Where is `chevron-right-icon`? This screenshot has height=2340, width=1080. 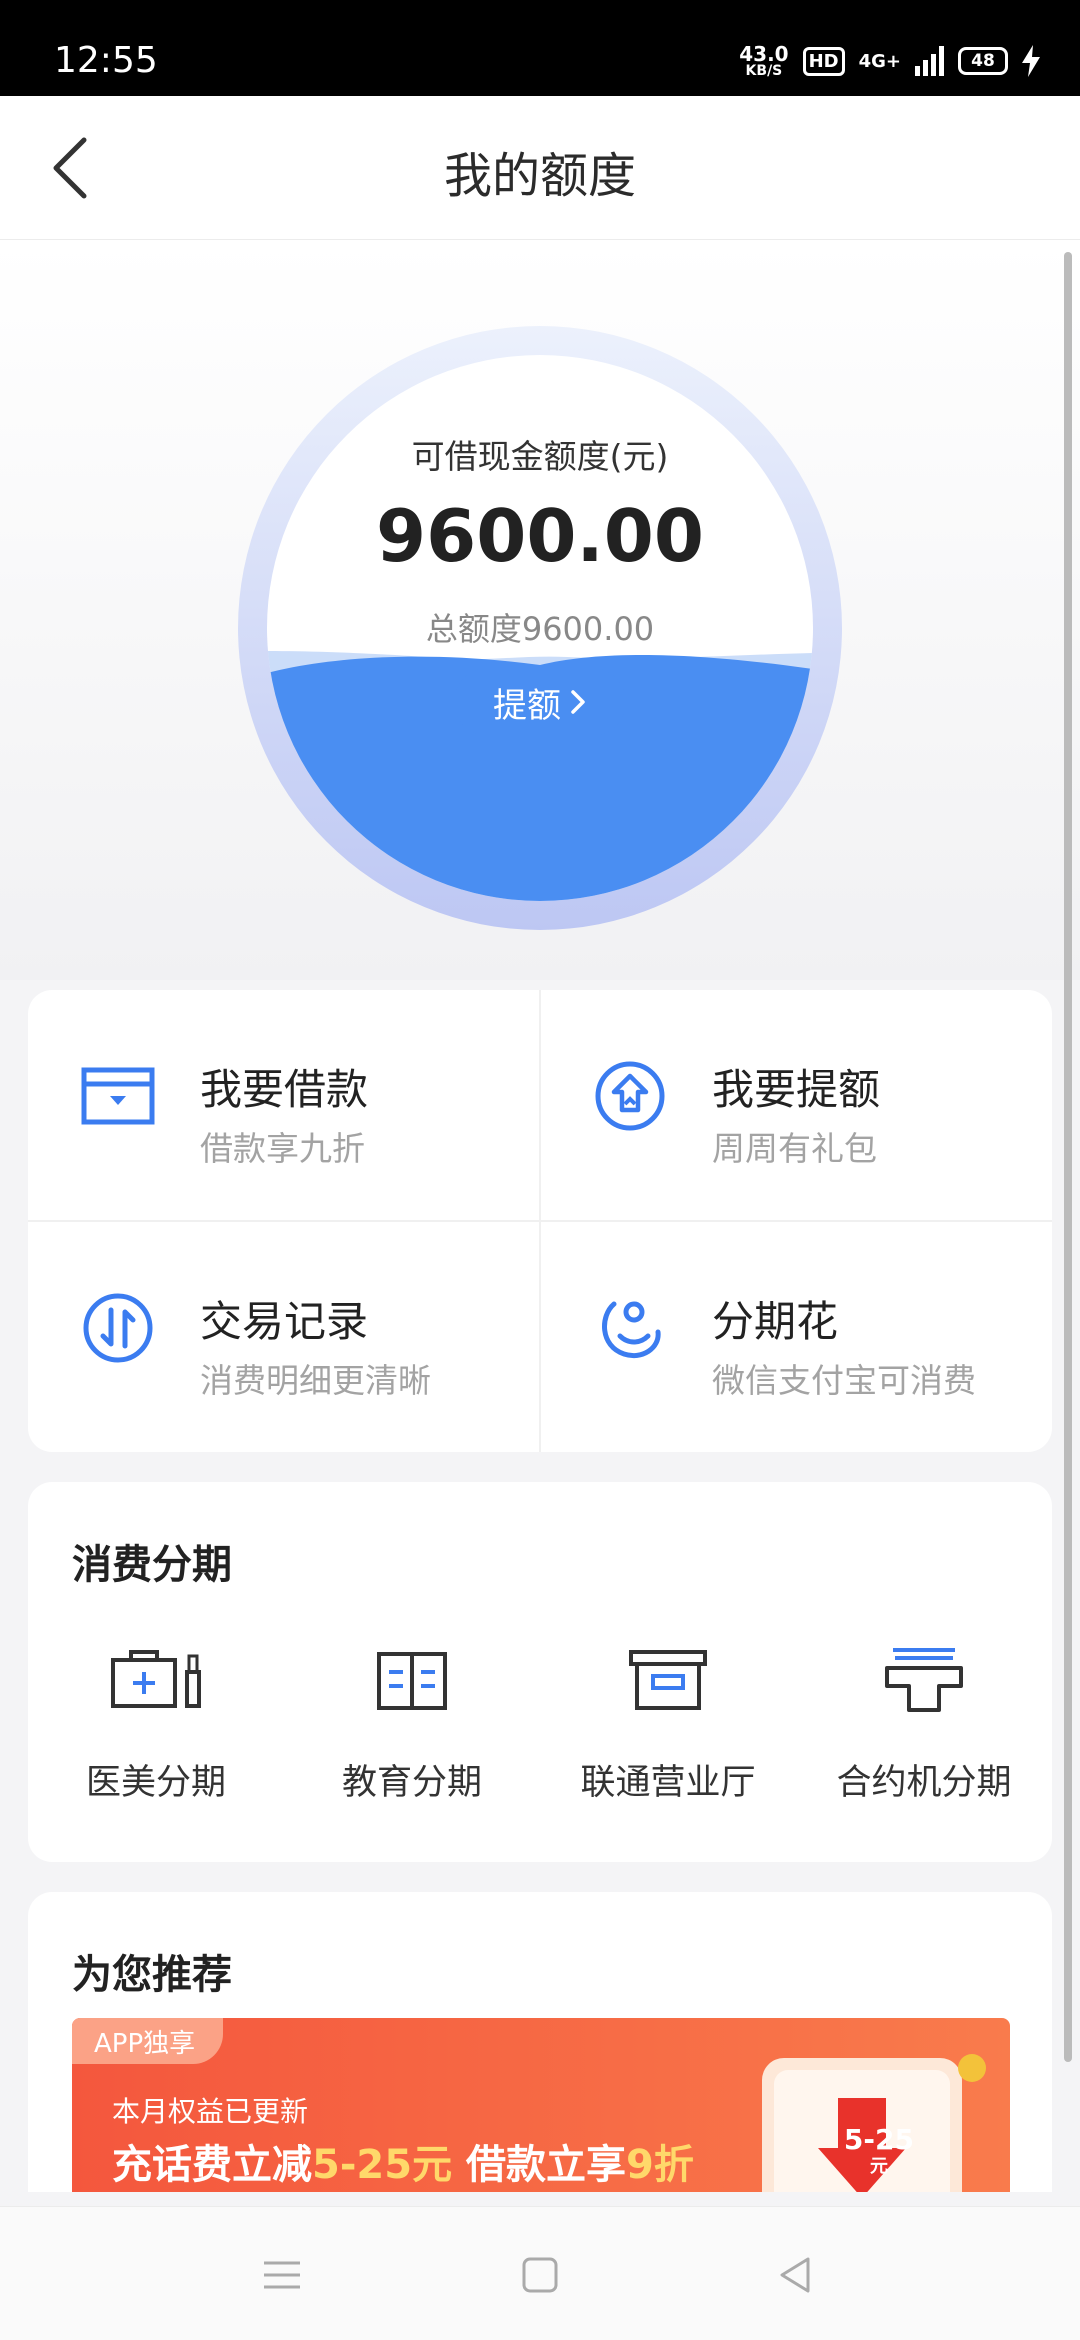 chevron-right-icon is located at coordinates (578, 702).